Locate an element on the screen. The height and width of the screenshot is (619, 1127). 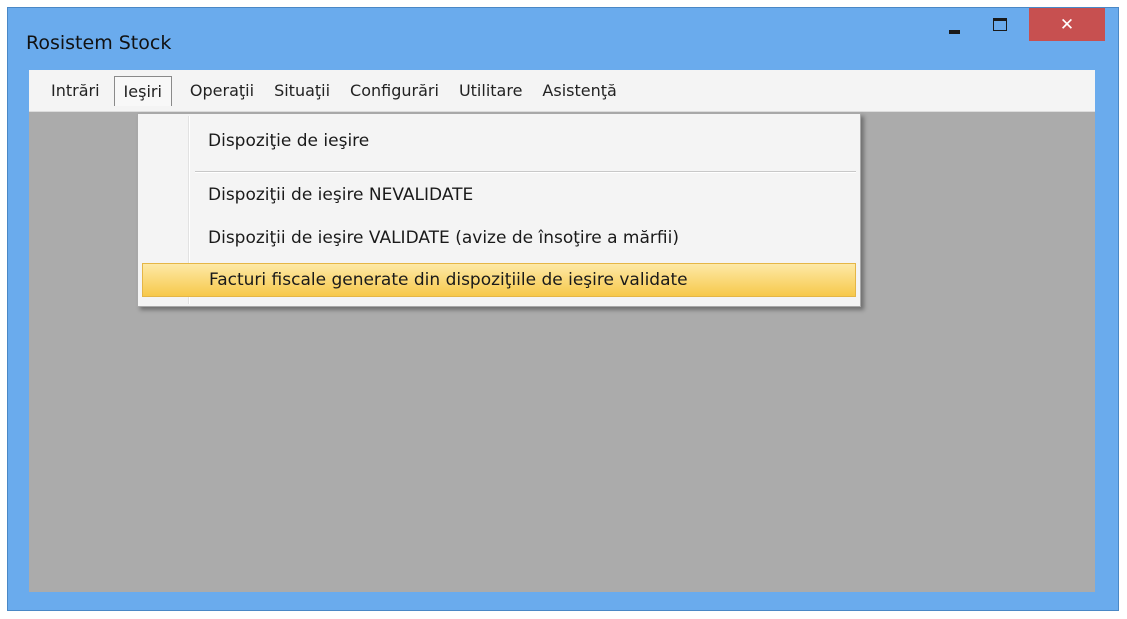
title-bar: Rosistem Stock ✕ is located at coordinates (563, 43).